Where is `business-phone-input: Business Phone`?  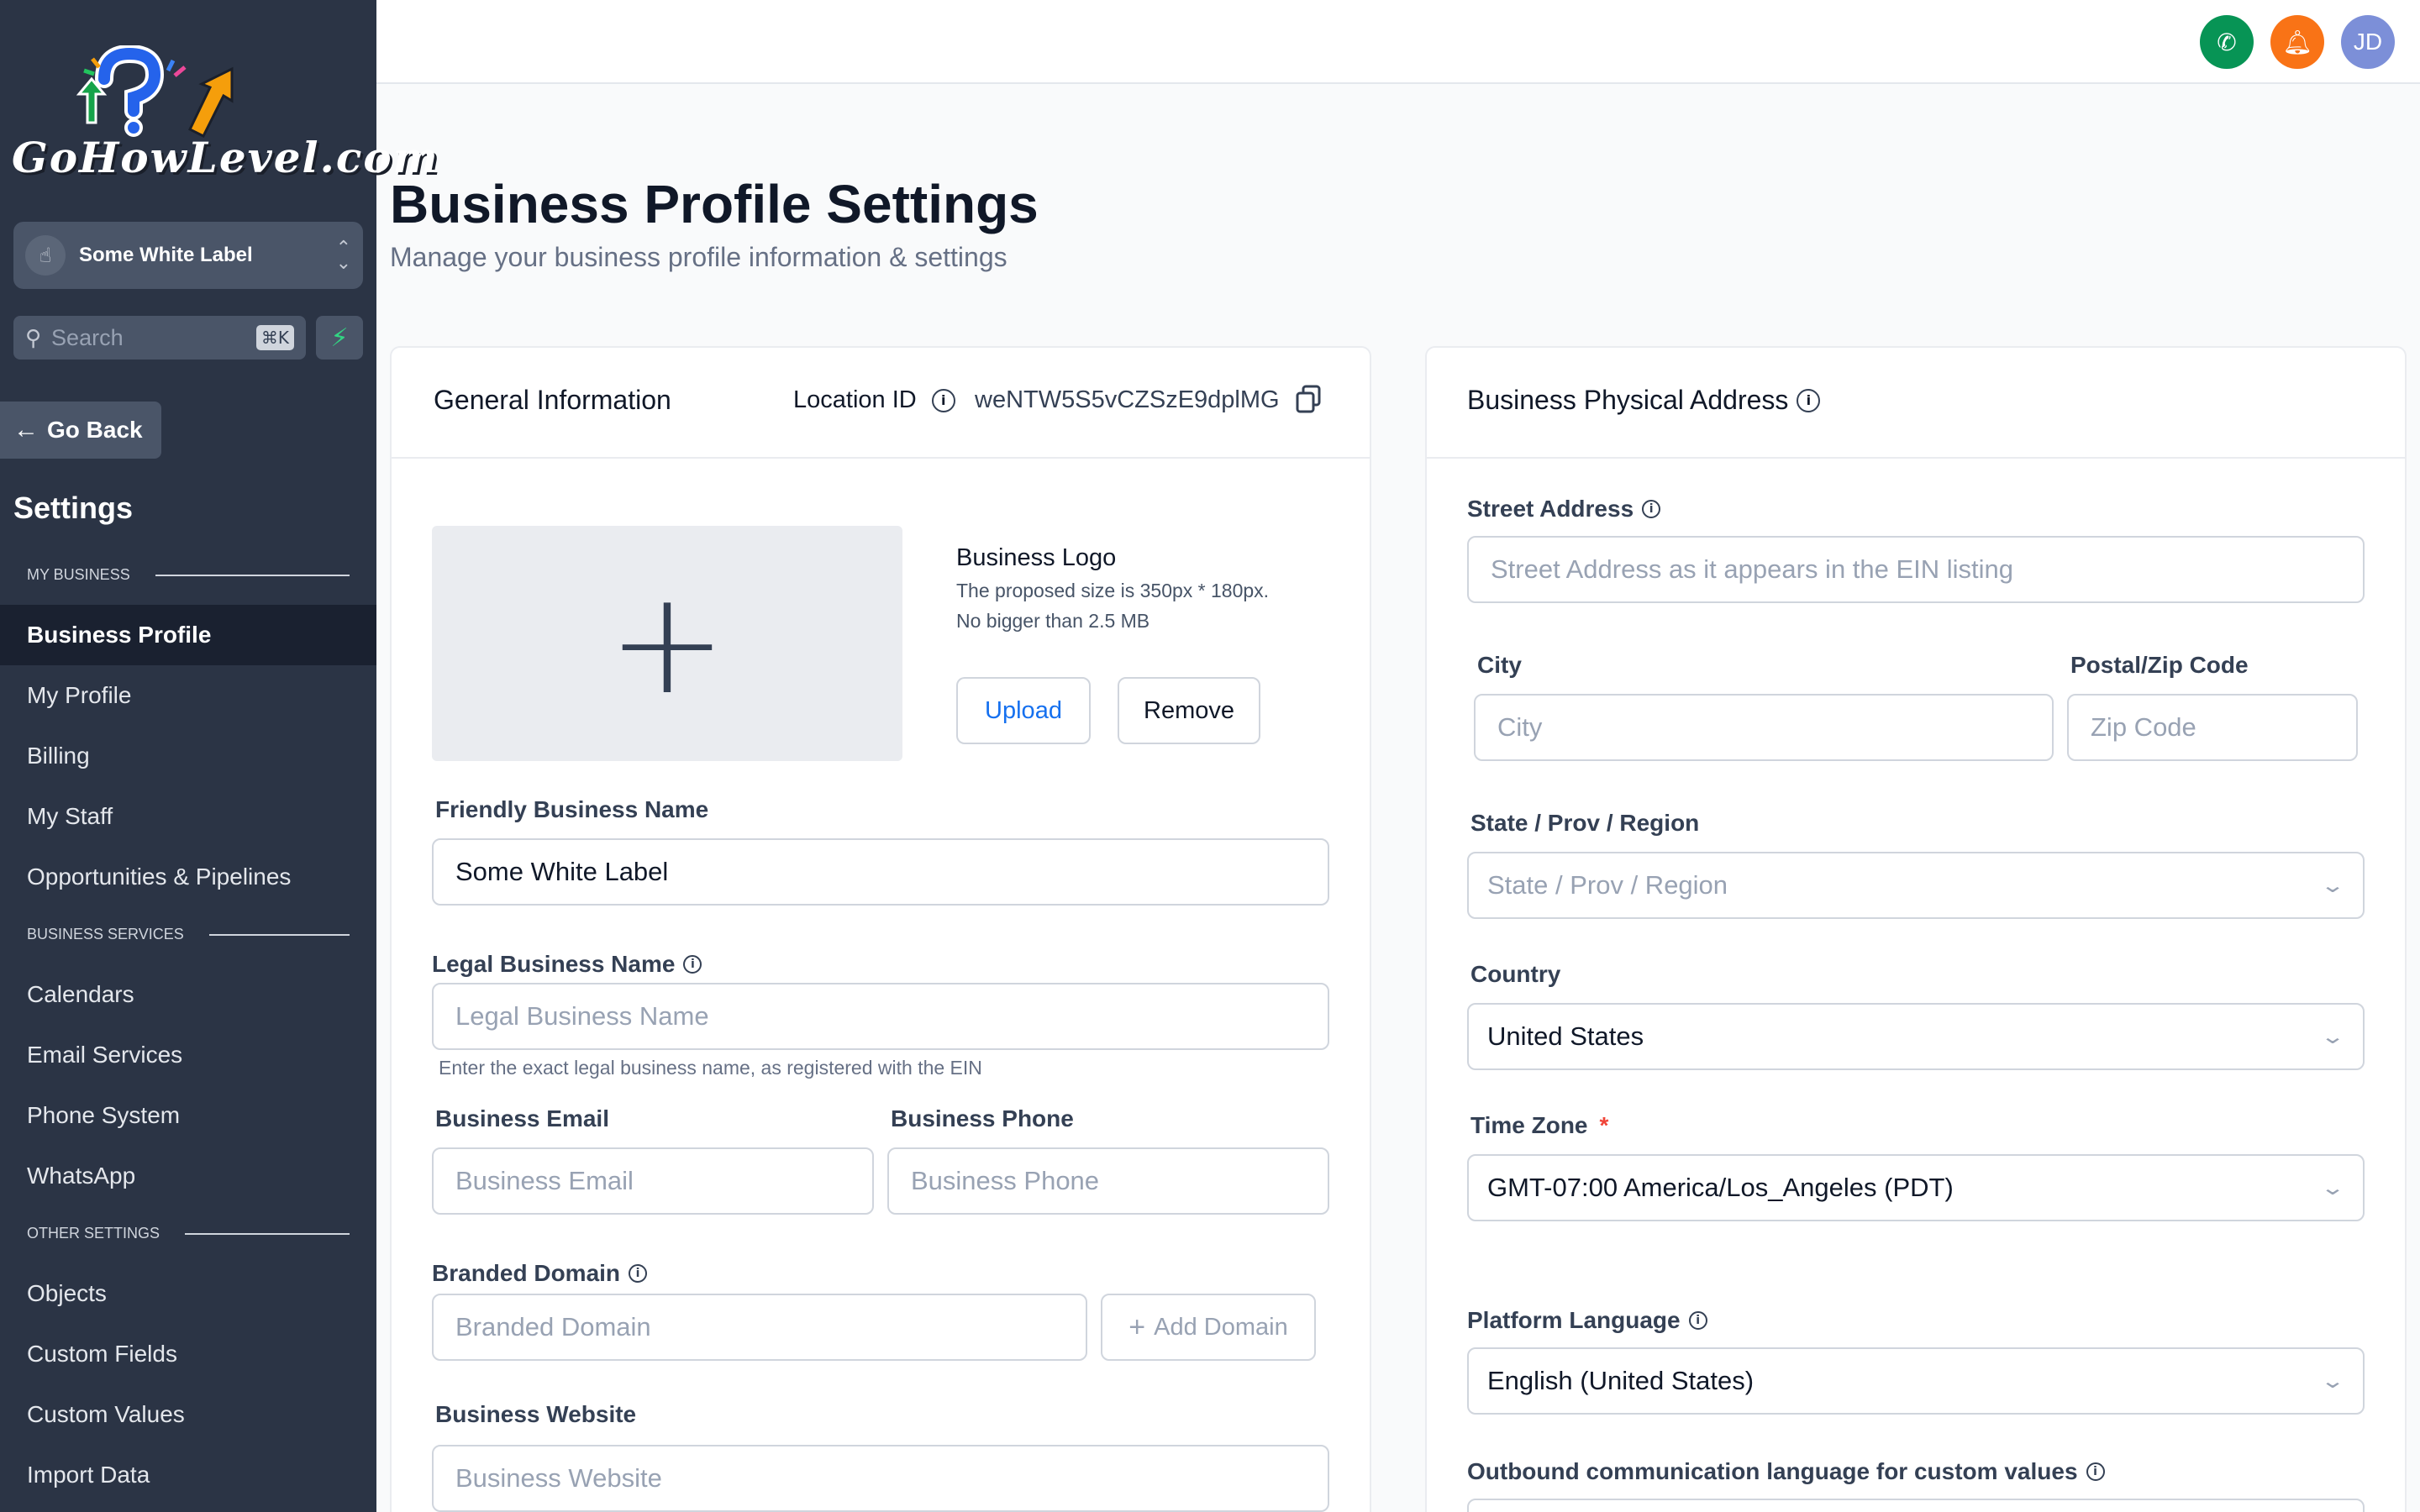 business-phone-input: Business Phone is located at coordinates (1108, 1181).